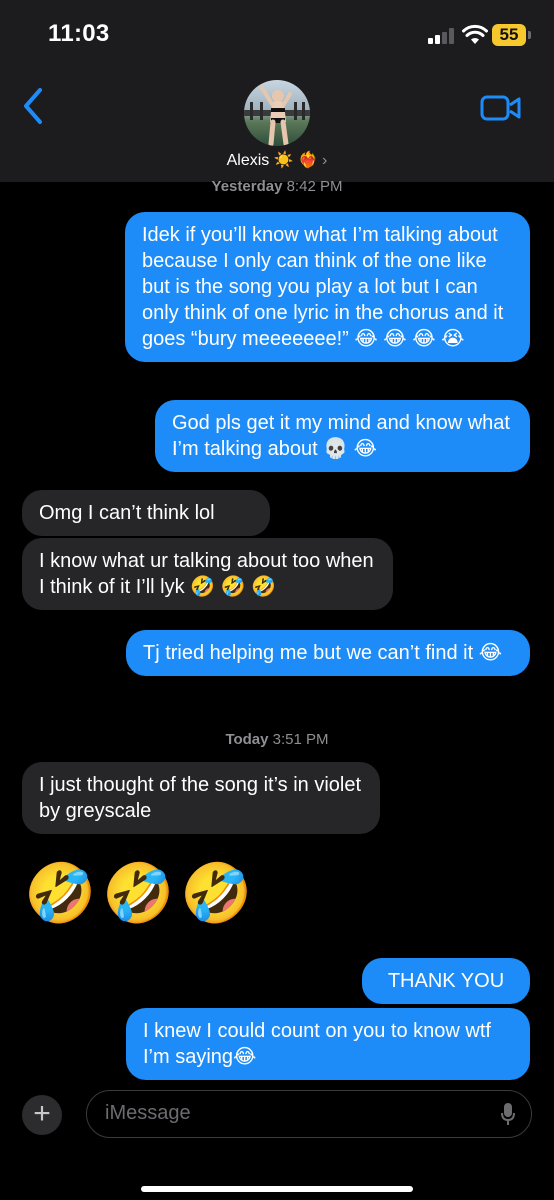 The width and height of the screenshot is (554, 1200). Describe the element at coordinates (141, 894) in the screenshot. I see `message-emoji-only: 🤣🤣🤣` at that location.